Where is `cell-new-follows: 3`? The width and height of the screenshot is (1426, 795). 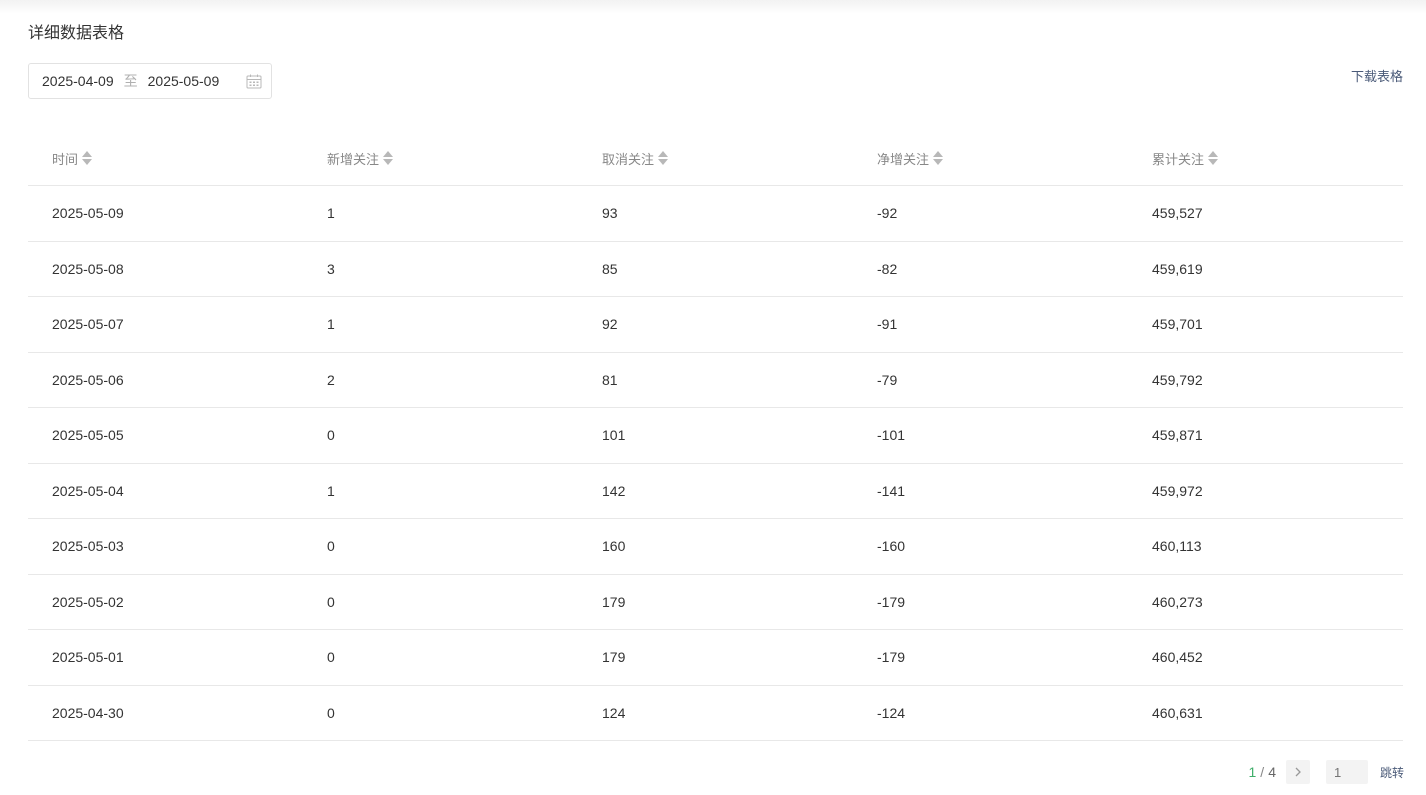 cell-new-follows: 3 is located at coordinates (331, 268).